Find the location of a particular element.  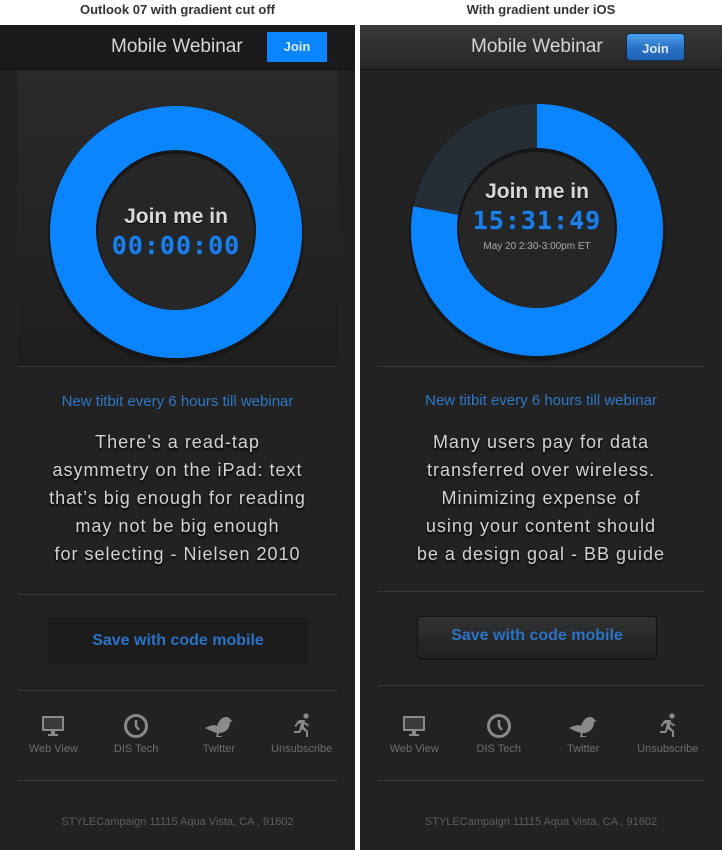

countdown-center: Join me in 00:00:00 is located at coordinates (176, 232).